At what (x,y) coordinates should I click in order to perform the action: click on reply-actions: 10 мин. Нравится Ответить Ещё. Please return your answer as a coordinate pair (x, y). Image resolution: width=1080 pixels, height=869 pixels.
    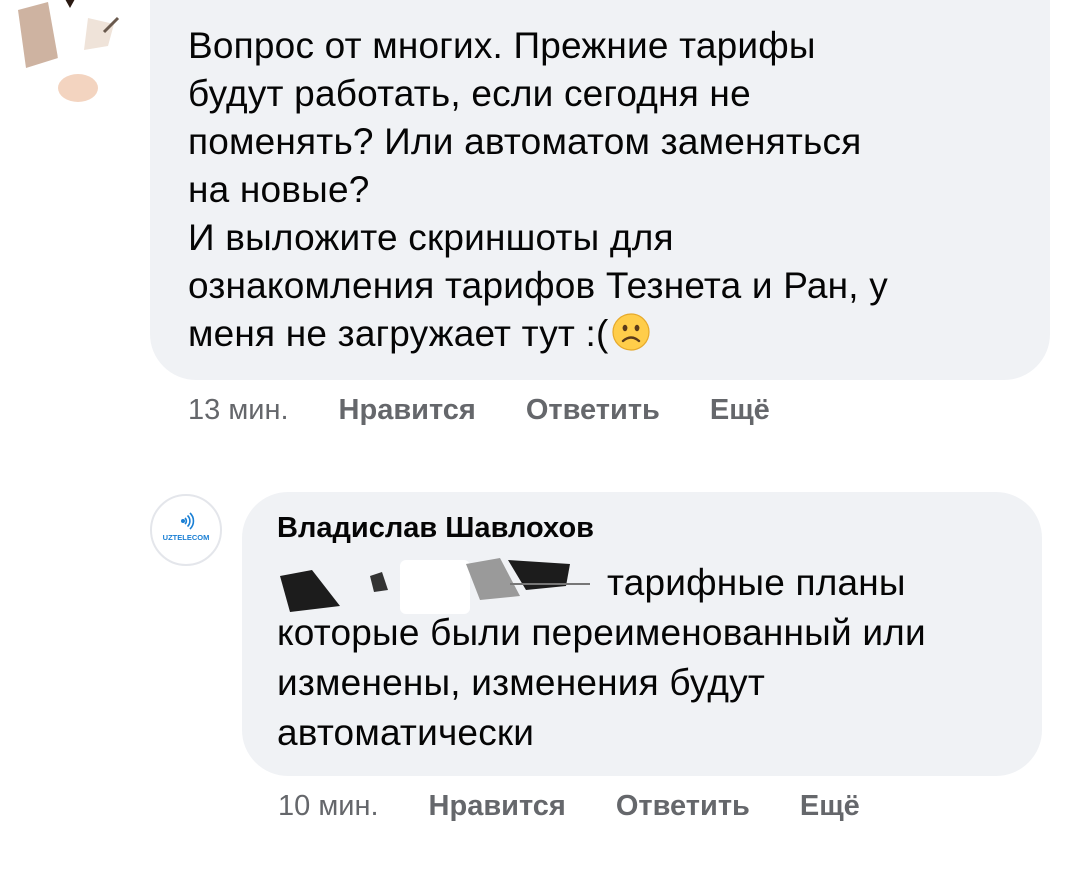
    Looking at the image, I should click on (594, 806).